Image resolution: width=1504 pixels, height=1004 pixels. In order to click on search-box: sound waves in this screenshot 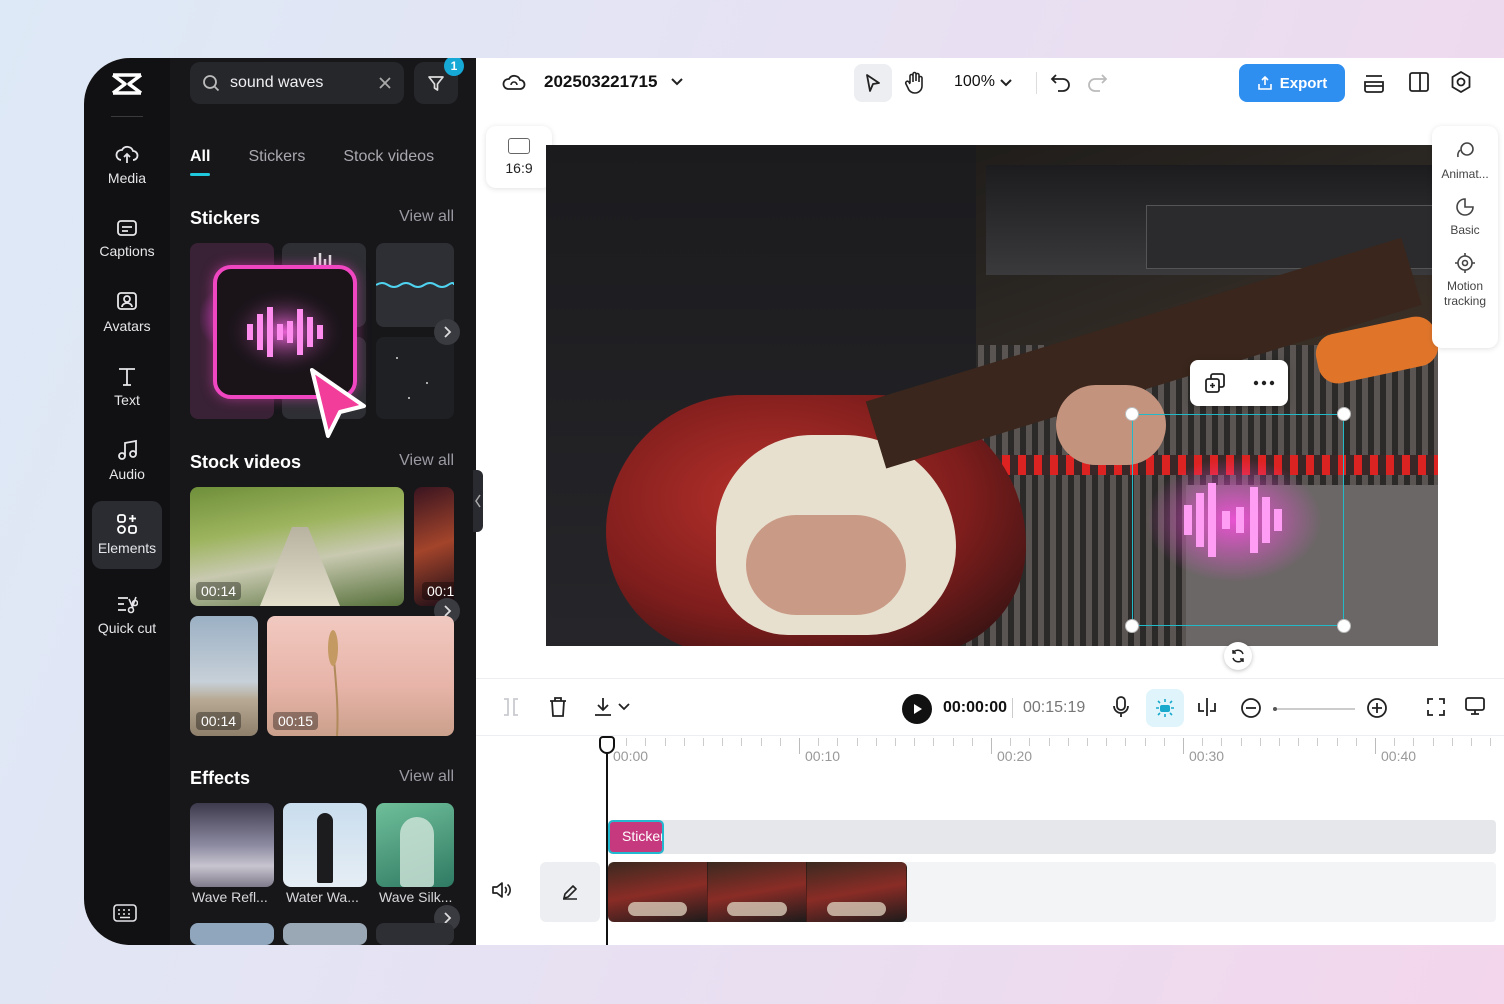, I will do `click(297, 83)`.